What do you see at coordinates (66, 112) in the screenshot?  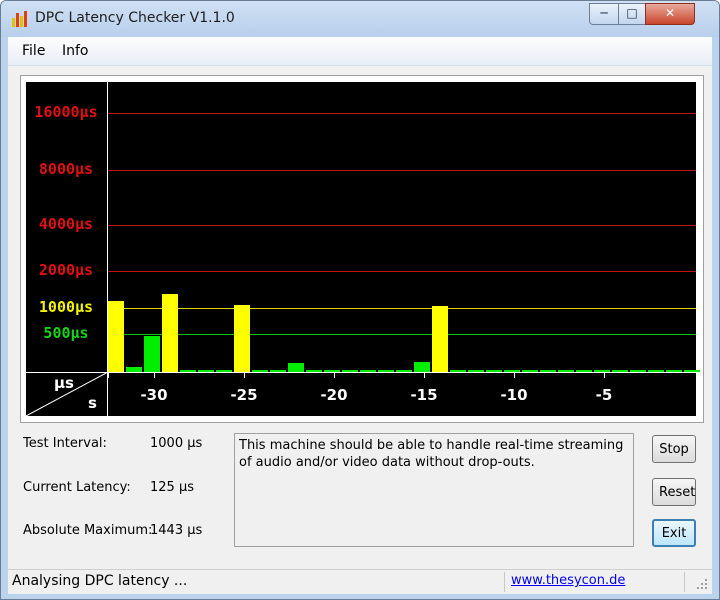 I see `y-label-16000: 16000µs` at bounding box center [66, 112].